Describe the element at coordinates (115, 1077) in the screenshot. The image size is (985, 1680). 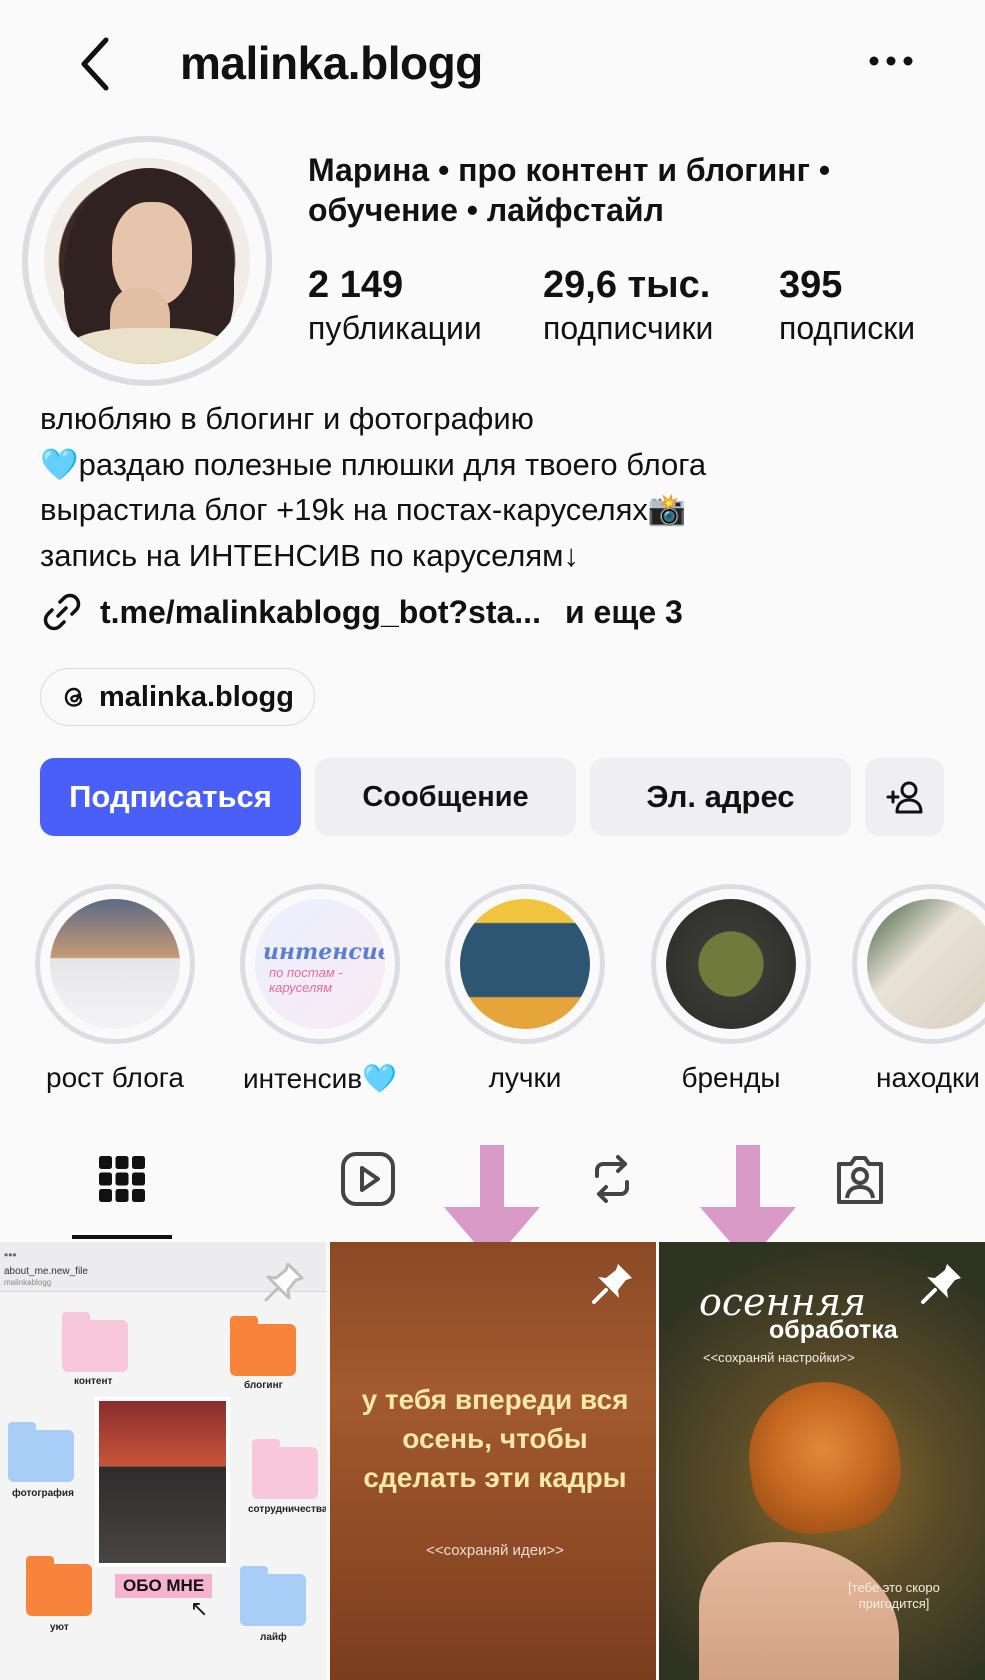
I see `highlight-label: рост блога` at that location.